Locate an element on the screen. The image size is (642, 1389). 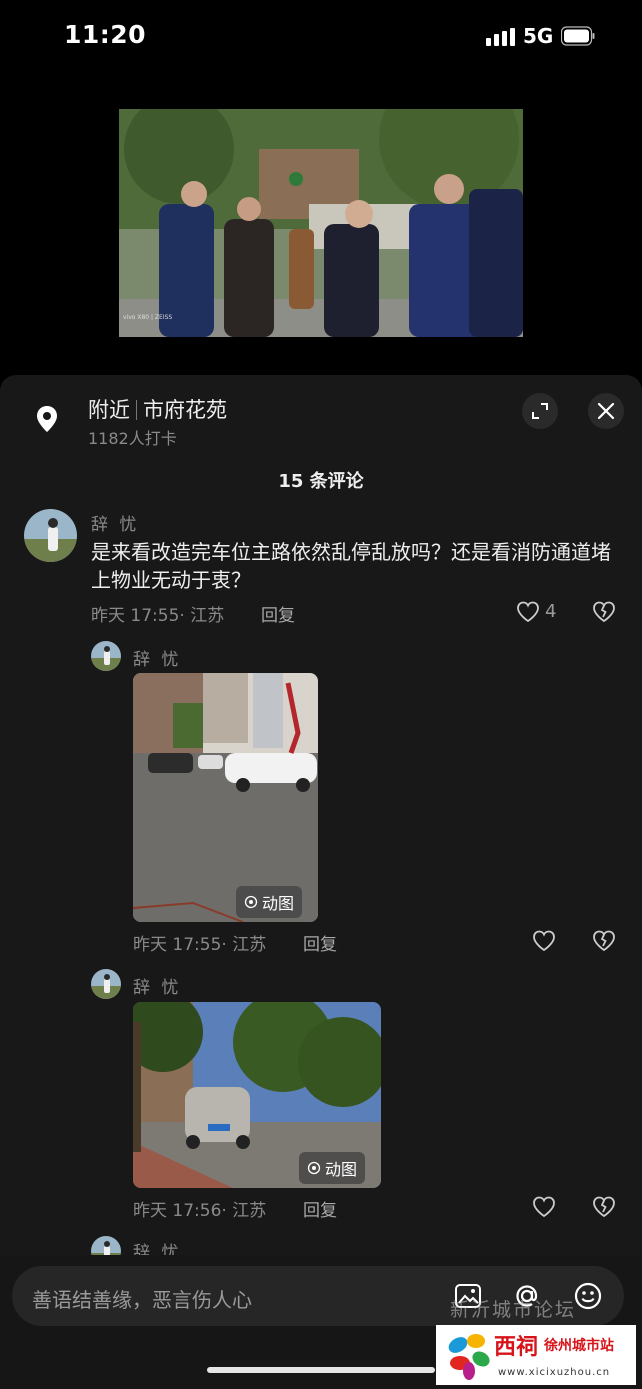
video-watermark: vivo X80 | ZEISS is located at coordinates (147, 317).